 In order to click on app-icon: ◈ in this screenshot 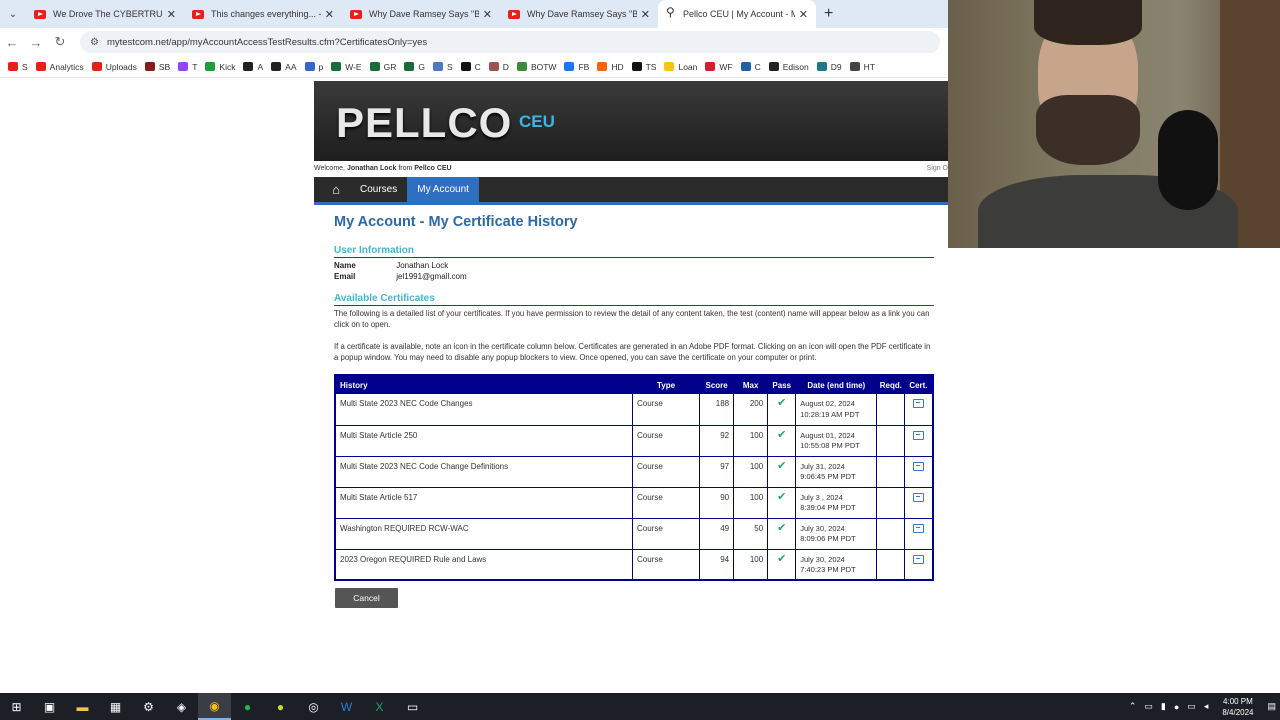, I will do `click(181, 707)`.